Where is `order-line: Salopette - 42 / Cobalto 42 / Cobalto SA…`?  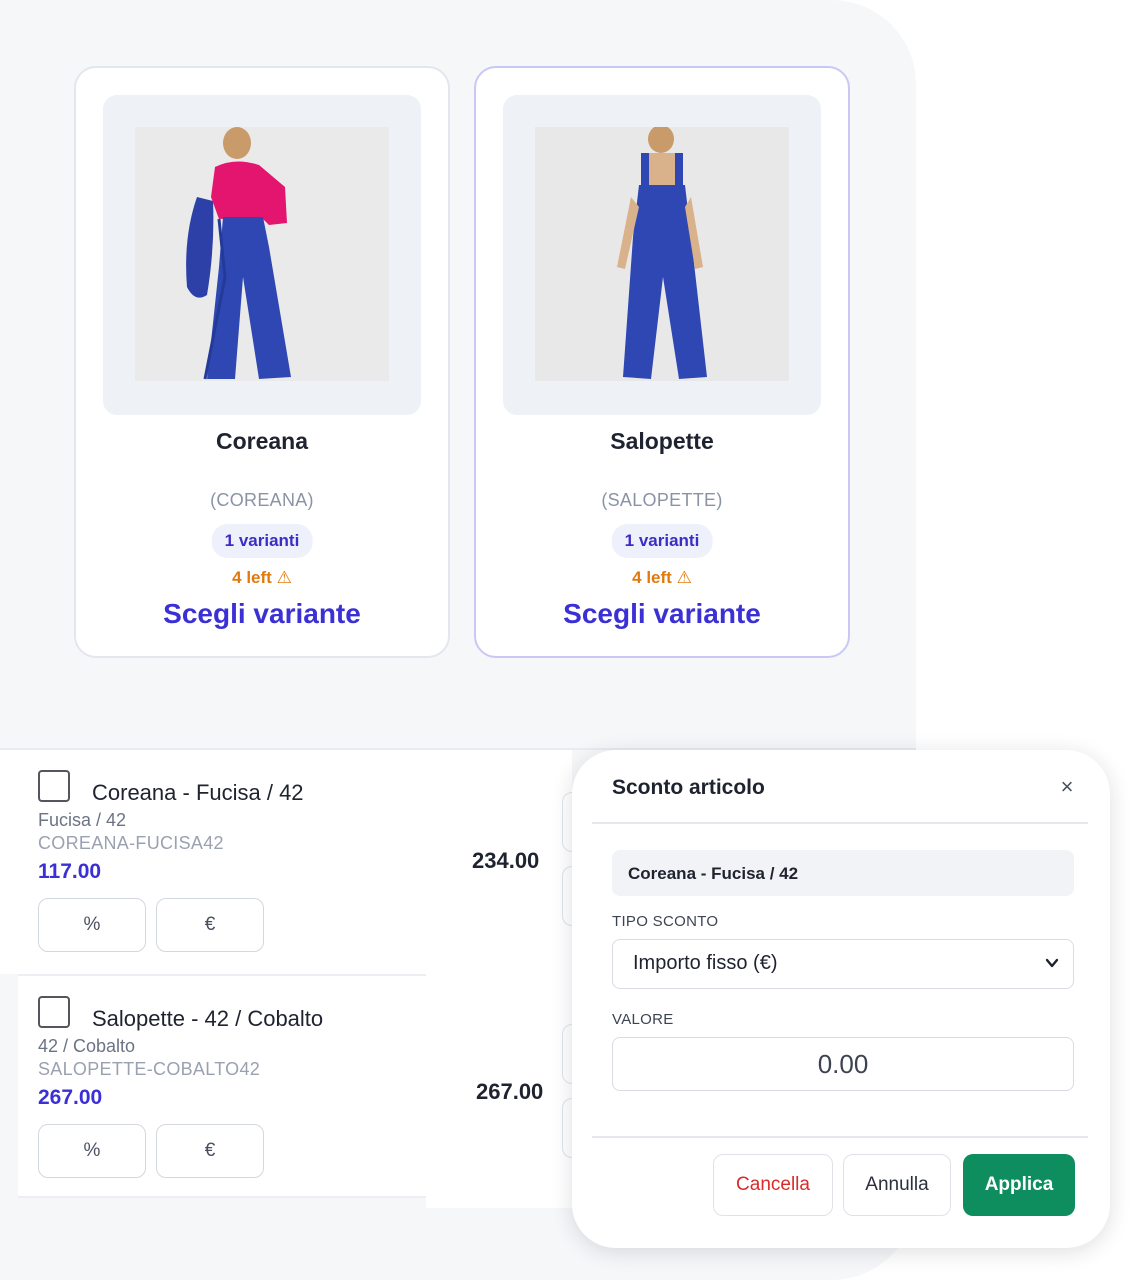
order-line: Salopette - 42 / Cobalto 42 / Cobalto SA… is located at coordinates (222, 1086).